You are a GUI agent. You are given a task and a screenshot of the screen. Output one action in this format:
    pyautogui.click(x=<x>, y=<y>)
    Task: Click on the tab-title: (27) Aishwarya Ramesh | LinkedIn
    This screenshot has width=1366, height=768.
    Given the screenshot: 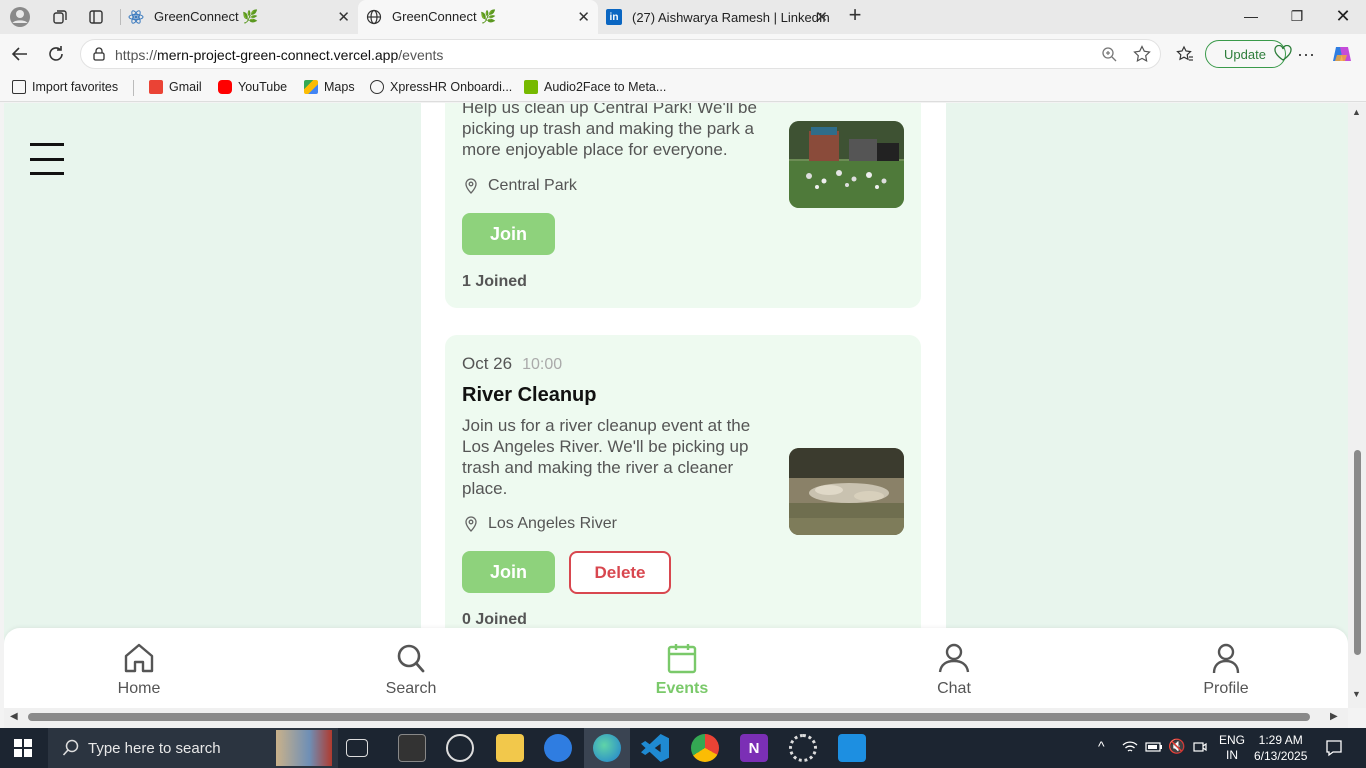 What is the action you would take?
    pyautogui.click(x=731, y=17)
    